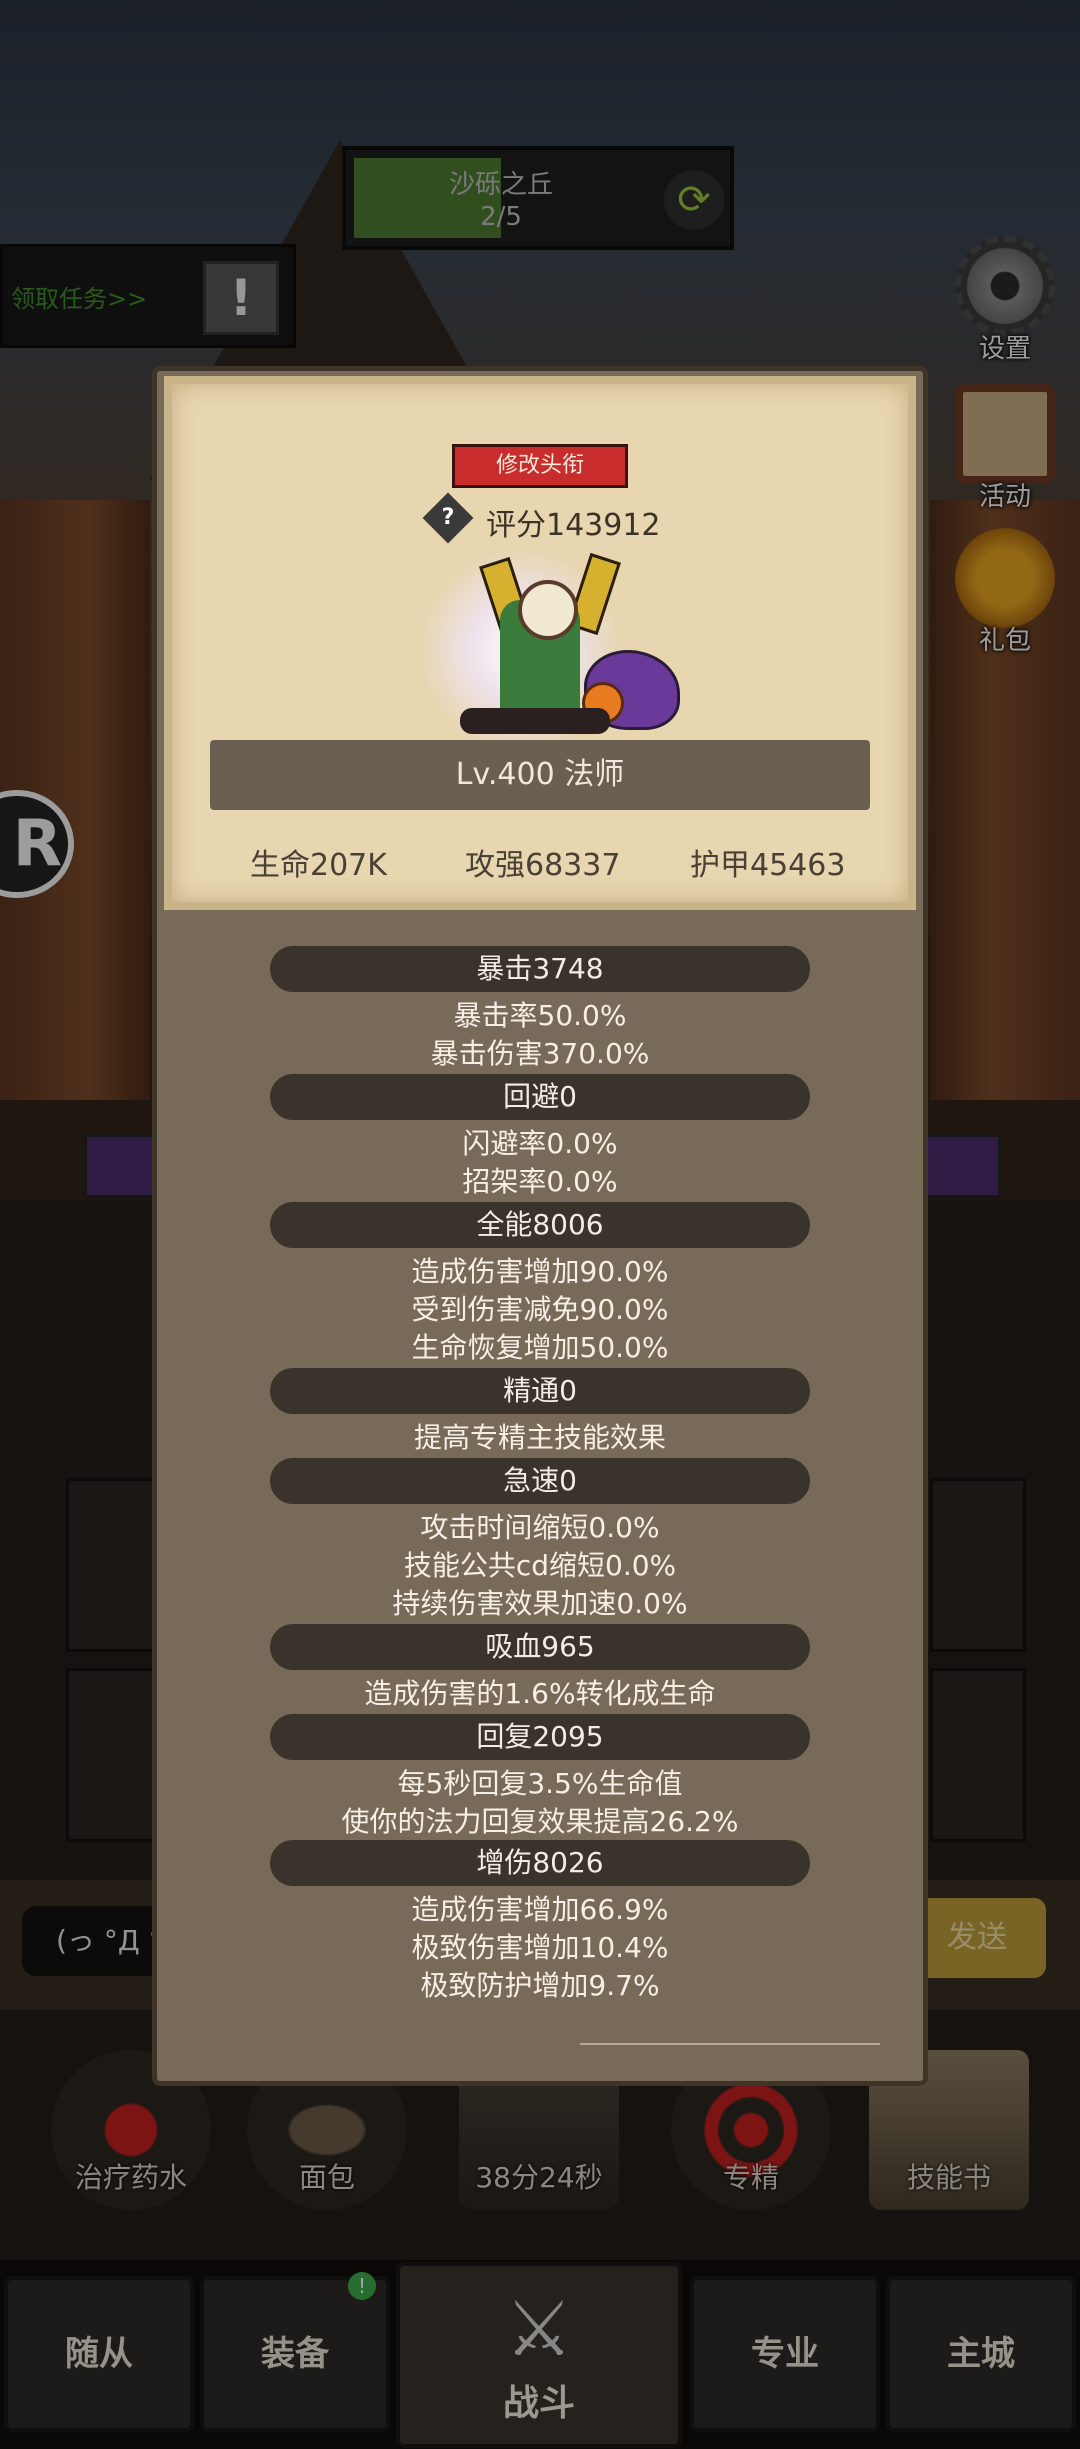 This screenshot has height=2449, width=1080. What do you see at coordinates (540, 1143) in the screenshot?
I see `stat-line: 闪避率0.0%` at bounding box center [540, 1143].